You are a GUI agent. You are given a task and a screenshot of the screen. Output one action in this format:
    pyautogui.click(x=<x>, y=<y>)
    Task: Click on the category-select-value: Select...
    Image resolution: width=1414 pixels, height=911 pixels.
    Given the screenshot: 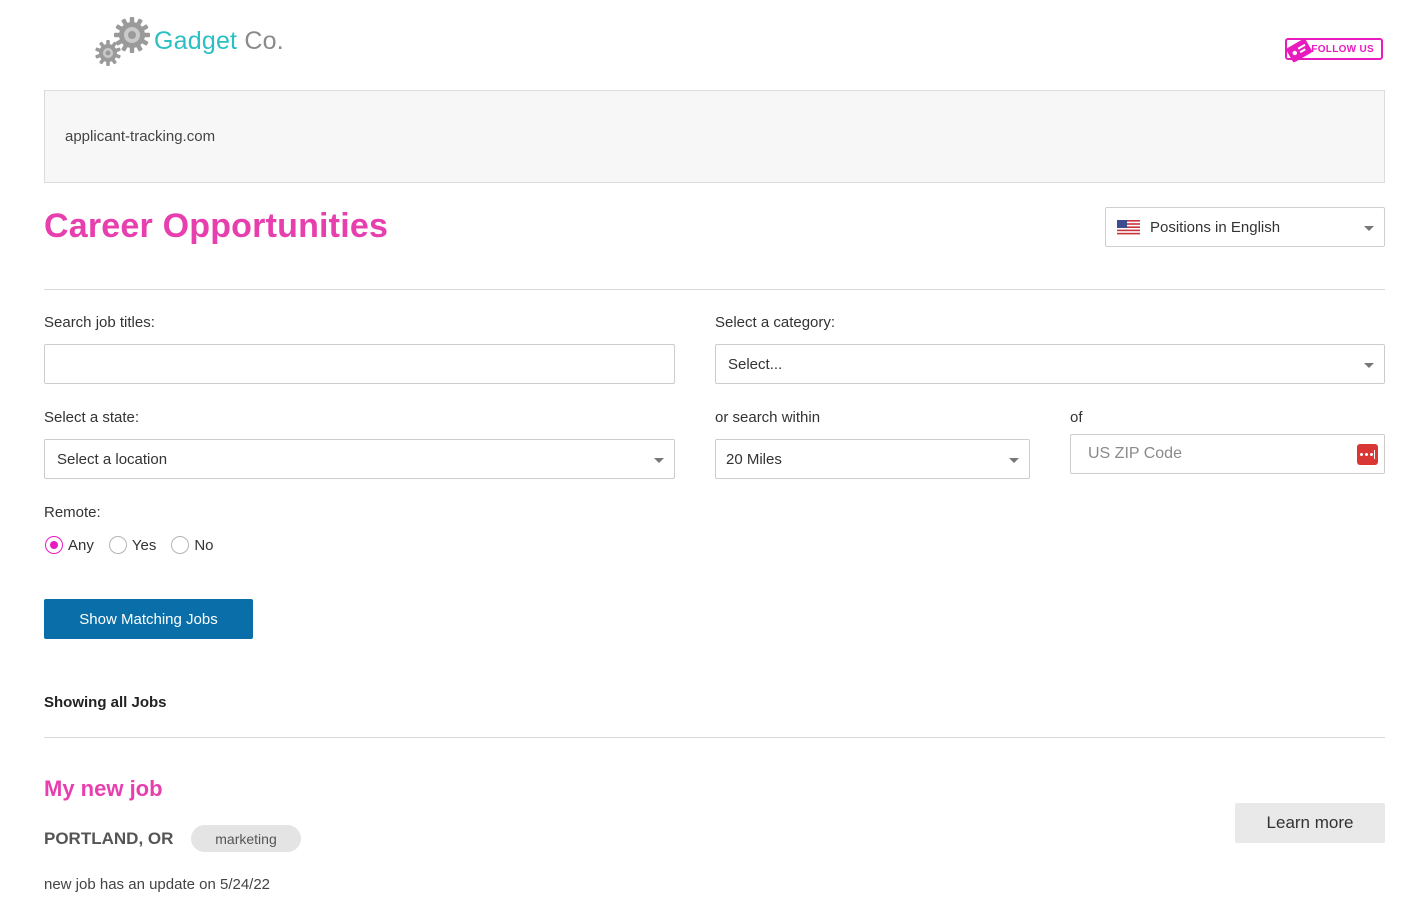 What is the action you would take?
    pyautogui.click(x=755, y=364)
    